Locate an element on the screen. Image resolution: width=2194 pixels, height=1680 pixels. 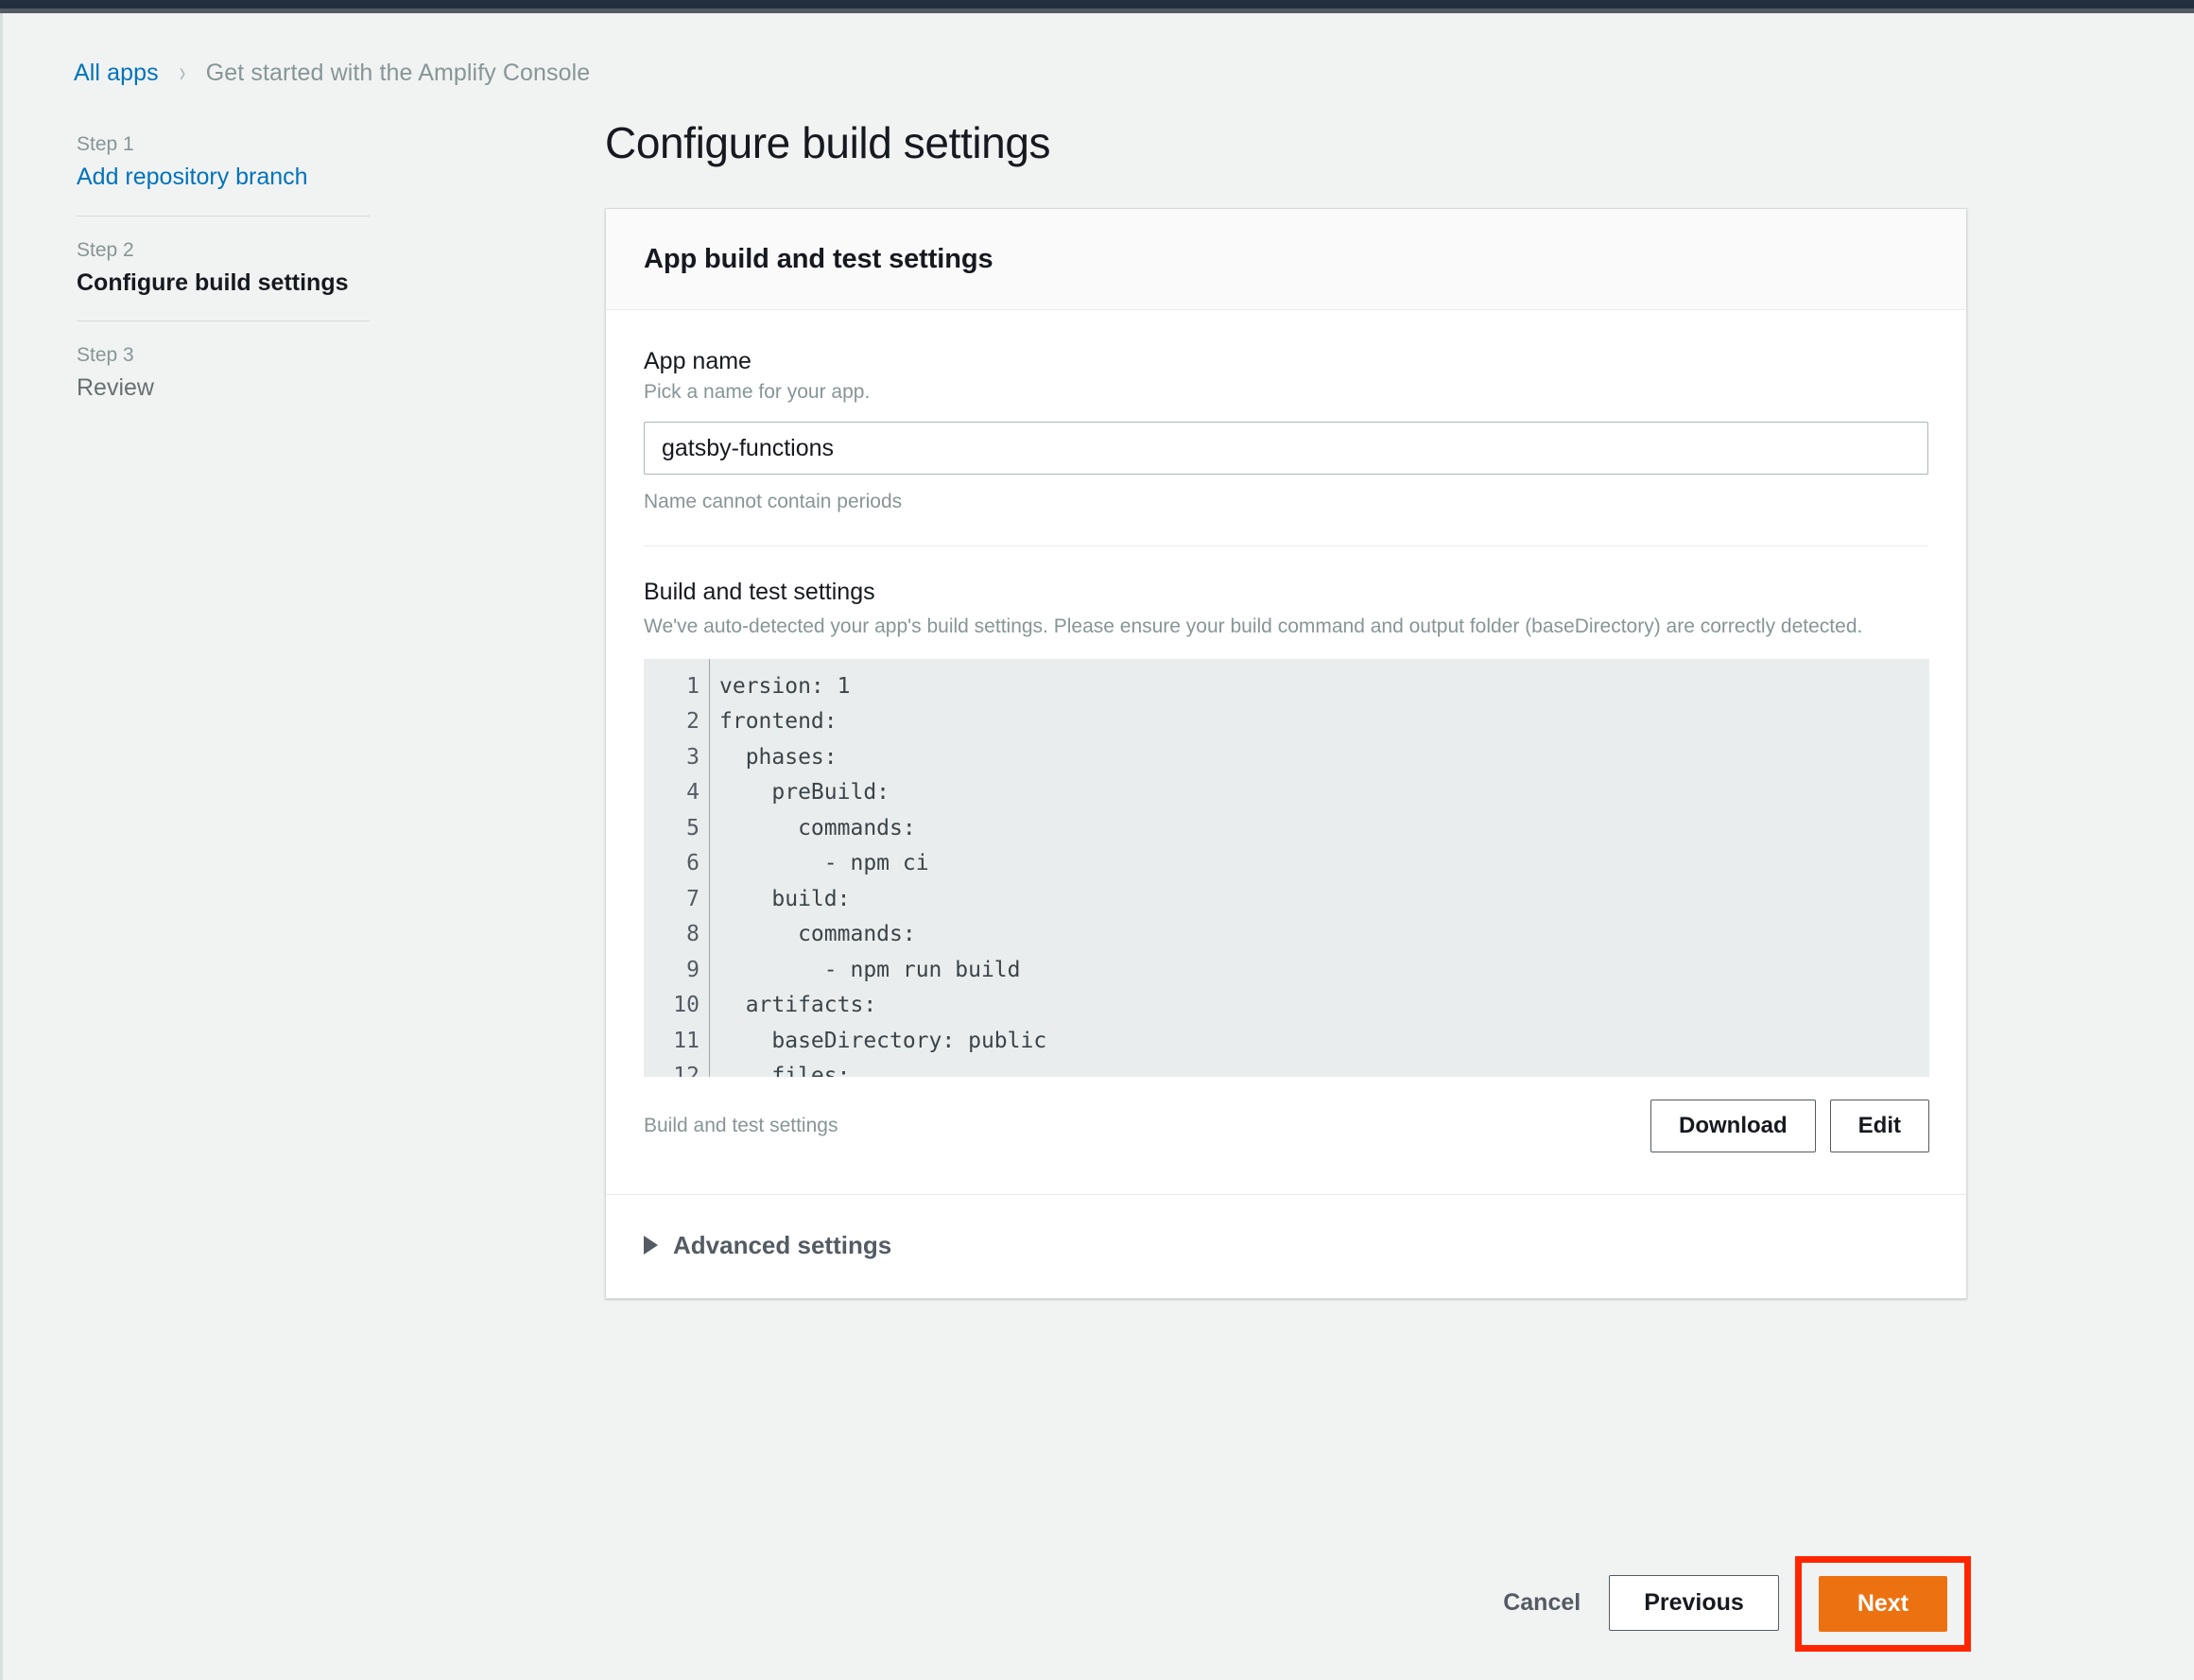
card-header-title: App build and test settings is located at coordinates (819, 259).